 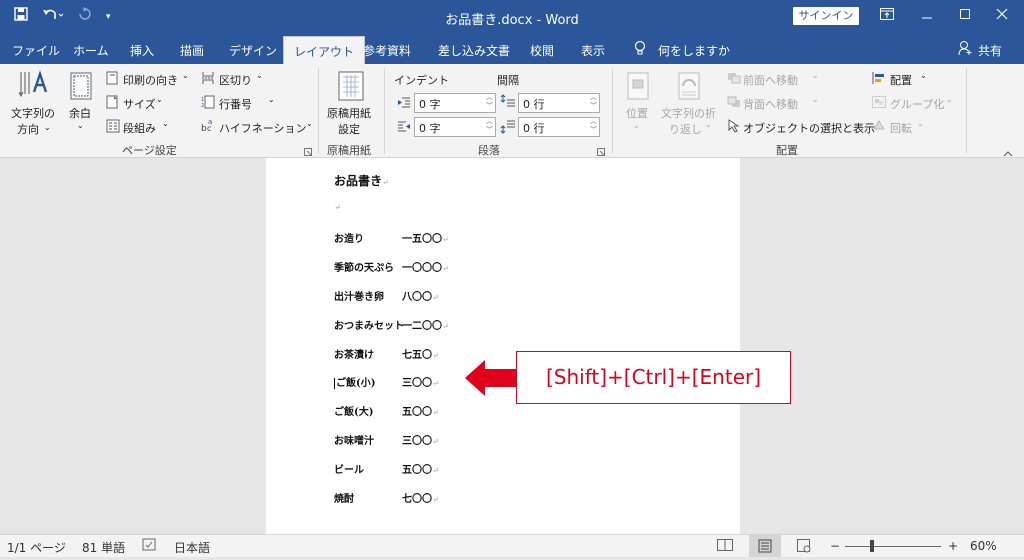 What do you see at coordinates (734, 103) in the screenshot?
I see `send-backward-icon` at bounding box center [734, 103].